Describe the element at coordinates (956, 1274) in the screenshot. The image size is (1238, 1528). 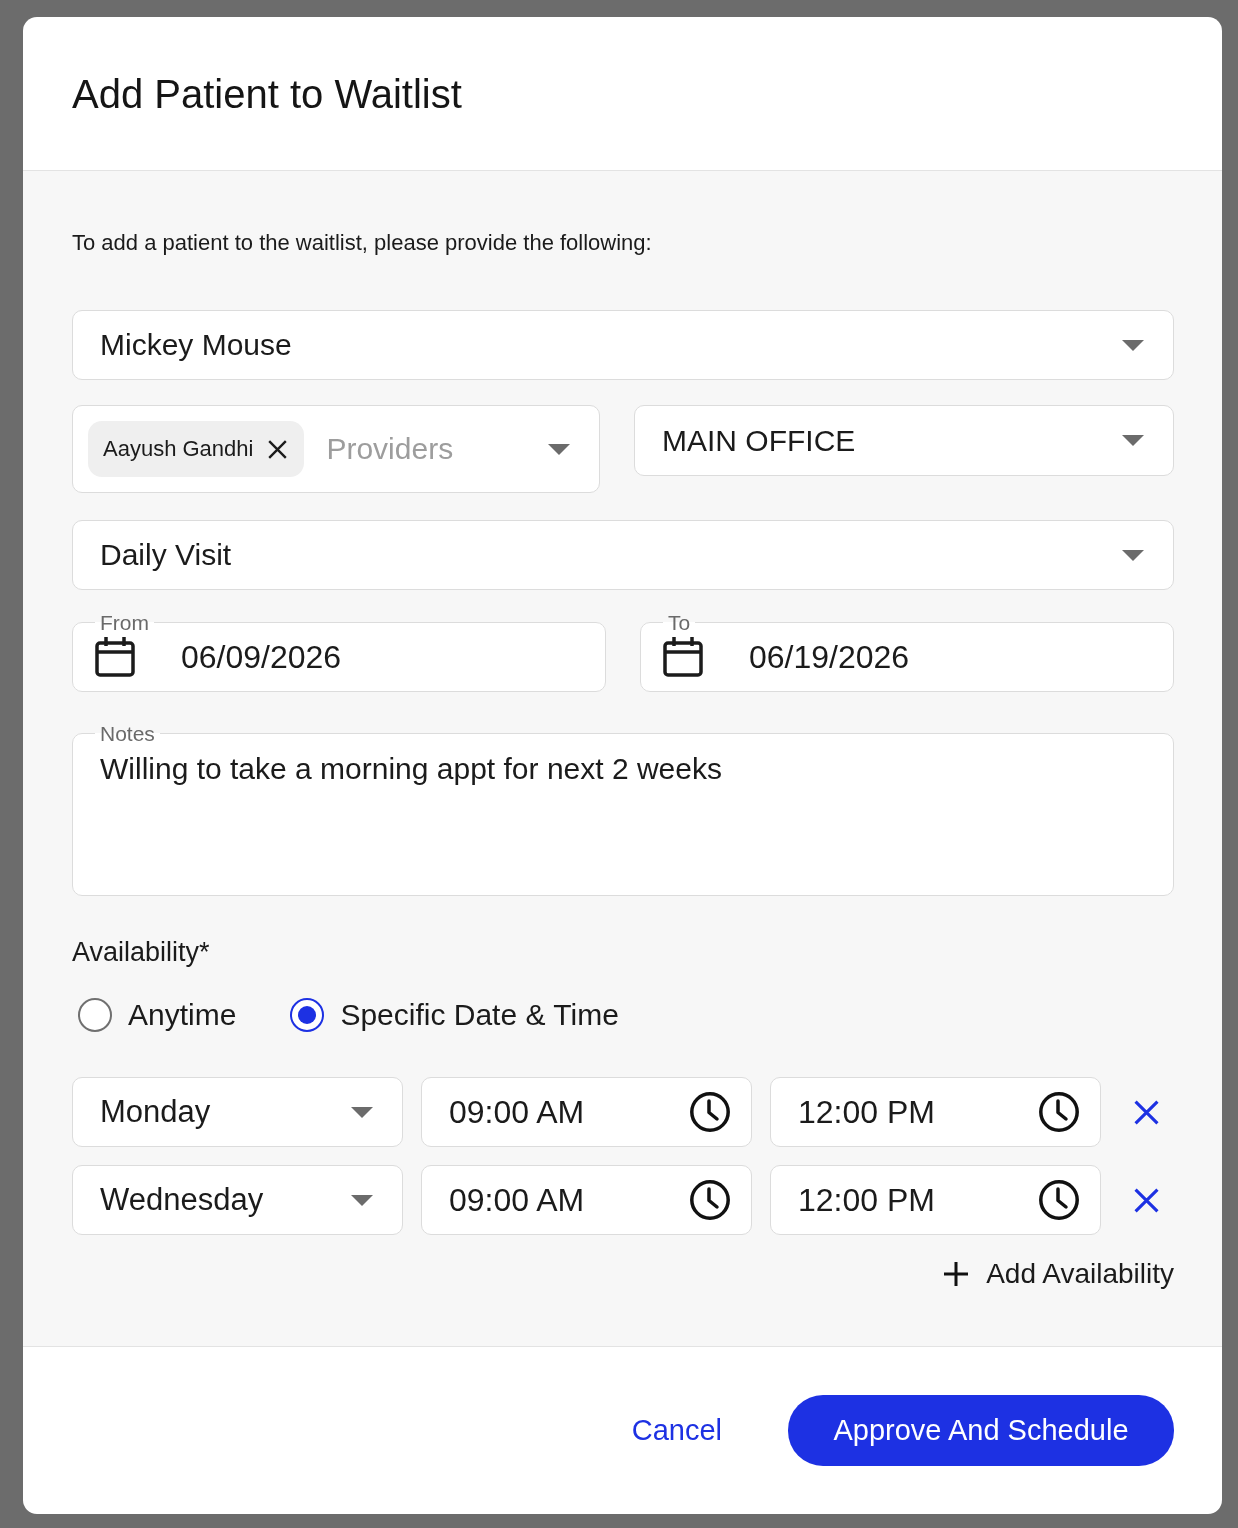
I see `plus-icon` at that location.